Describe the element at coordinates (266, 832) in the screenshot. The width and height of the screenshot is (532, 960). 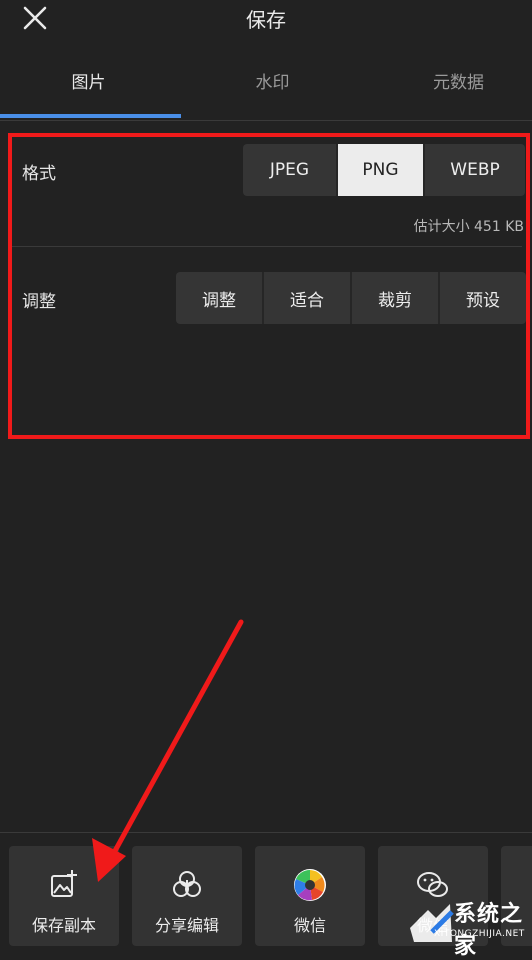
I see `bottom-divider` at that location.